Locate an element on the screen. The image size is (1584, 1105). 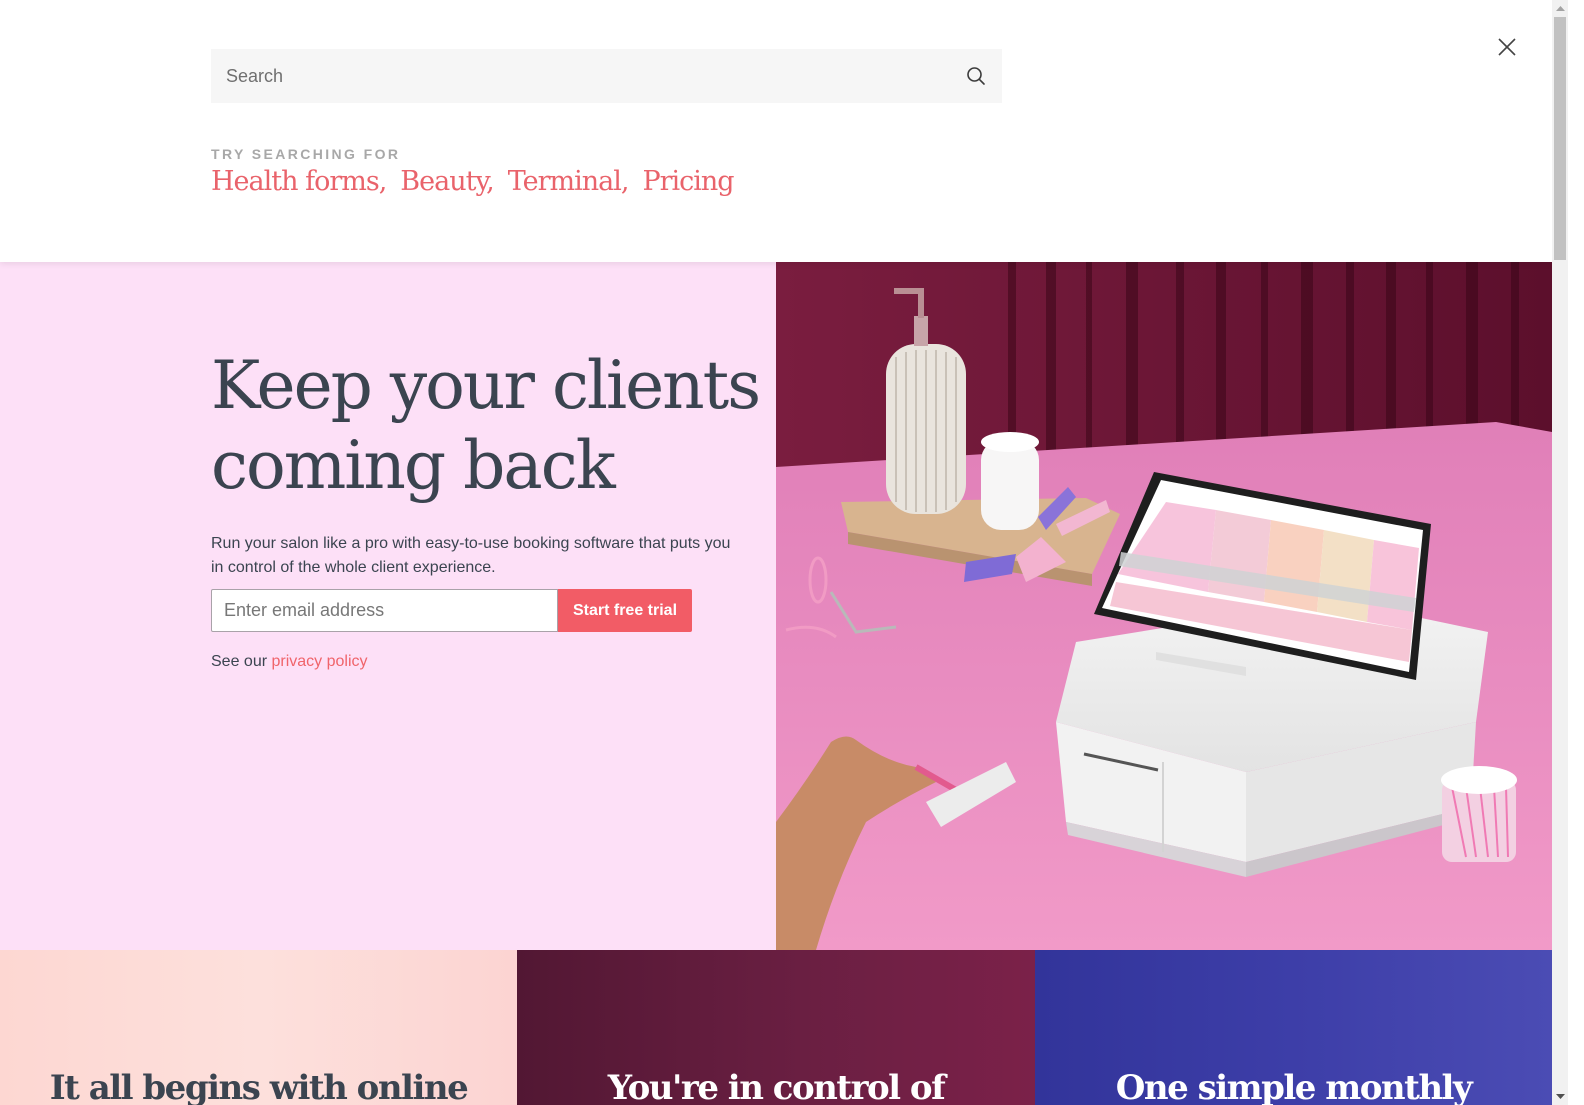
suggestion-beauty: Beauty, is located at coordinates (447, 181).